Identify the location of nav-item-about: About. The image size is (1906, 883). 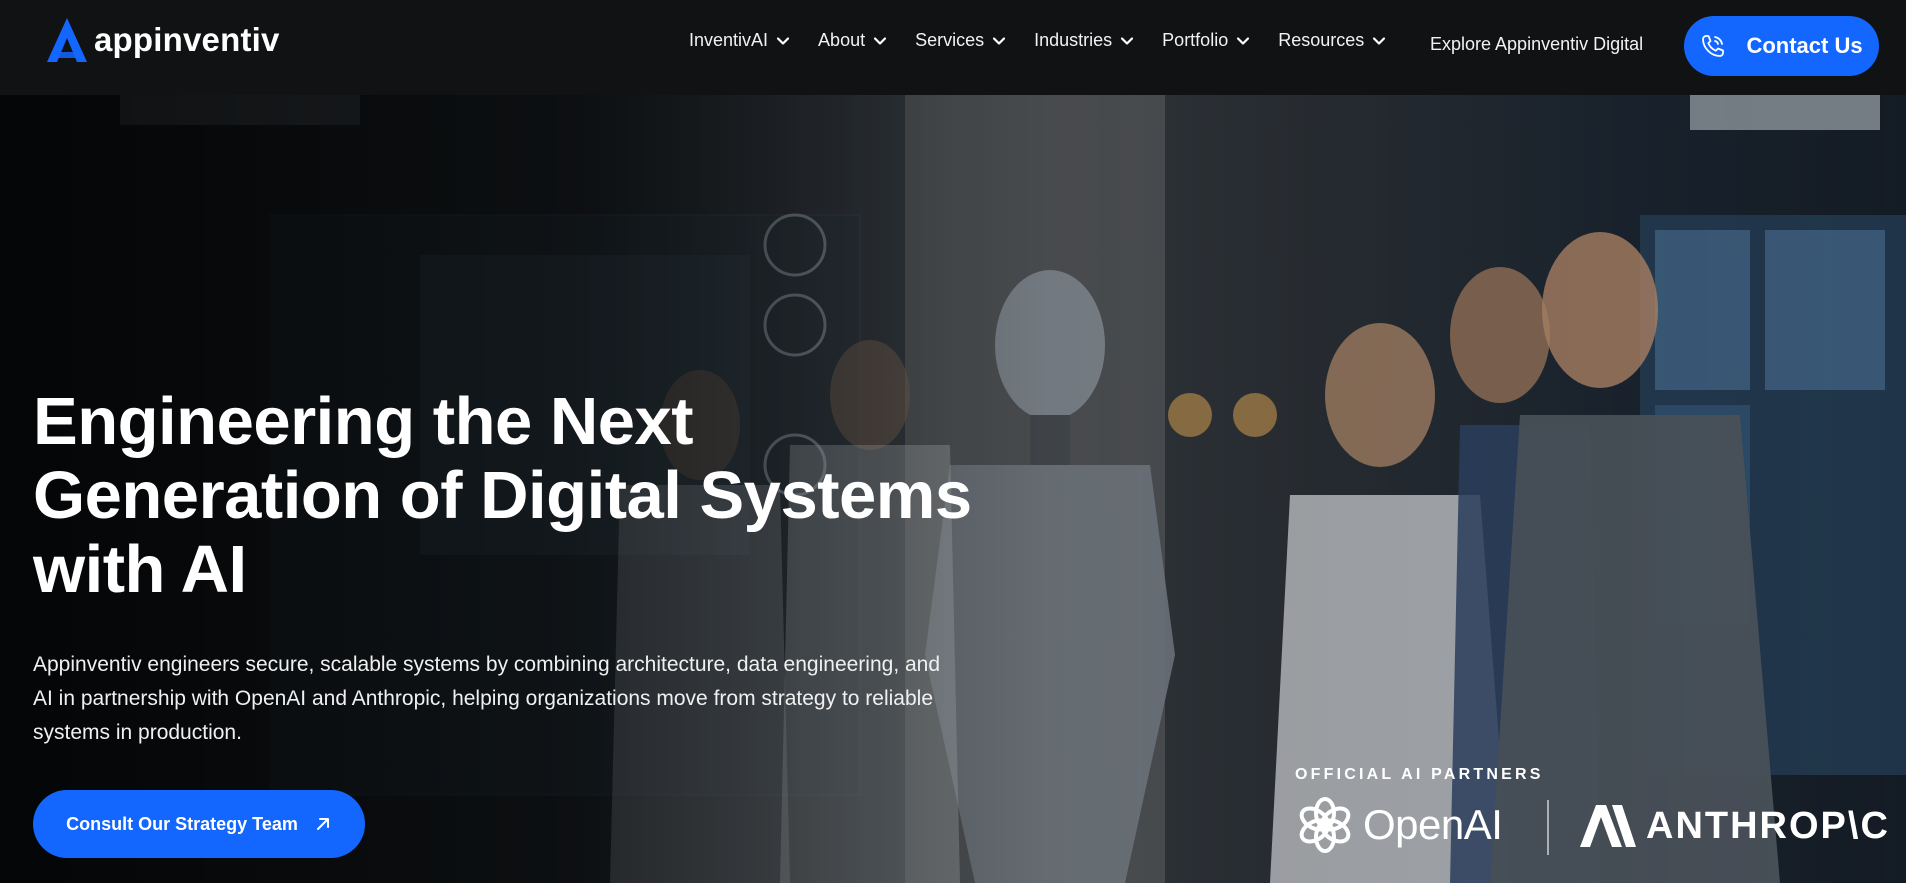
(853, 40).